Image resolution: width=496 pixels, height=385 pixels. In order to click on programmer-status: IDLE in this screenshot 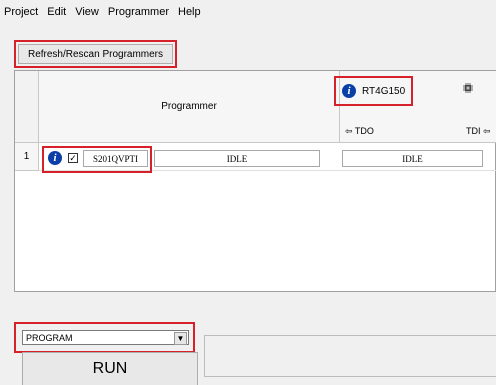, I will do `click(237, 158)`.